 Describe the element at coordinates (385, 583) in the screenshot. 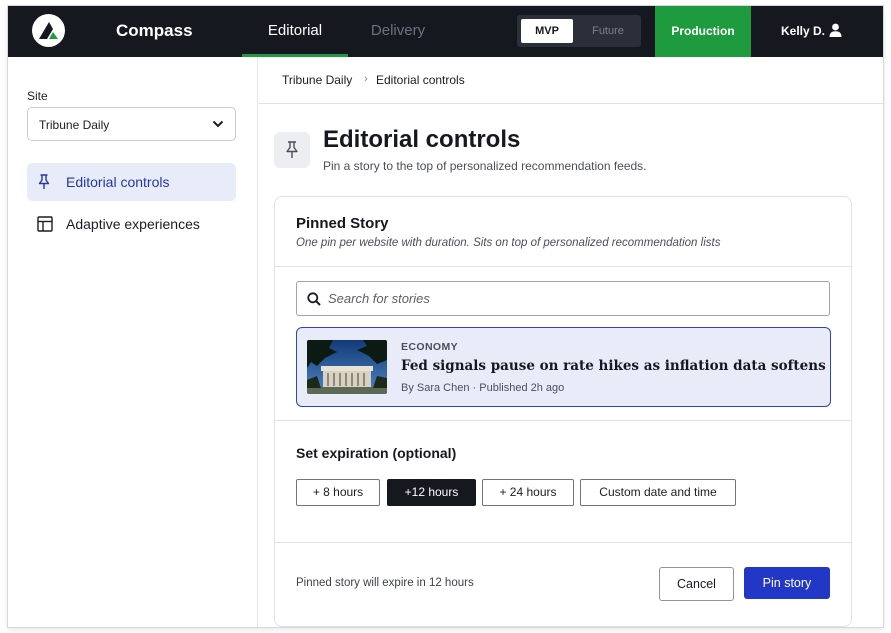

I see `expiration-status-text: Pinned story will expire in 12 hours` at that location.